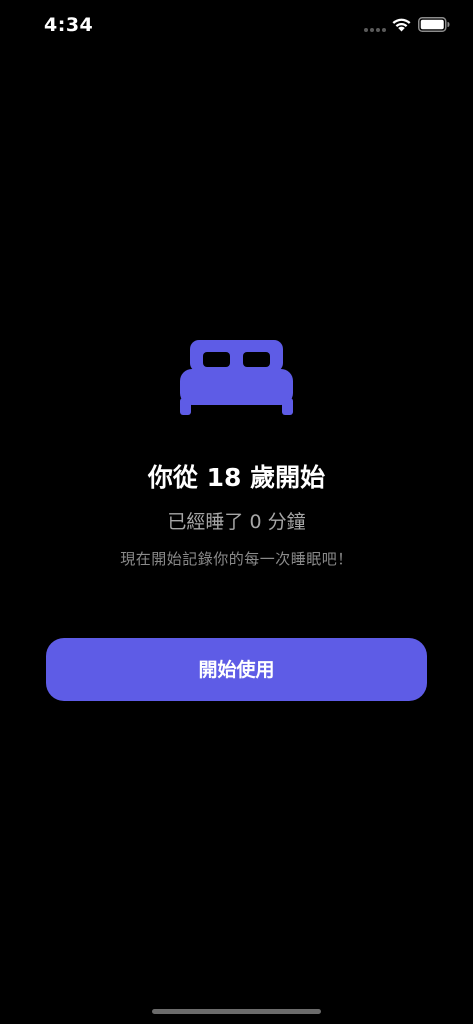 This screenshot has width=473, height=1024. Describe the element at coordinates (376, 31) in the screenshot. I see `signal-dots-icon` at that location.